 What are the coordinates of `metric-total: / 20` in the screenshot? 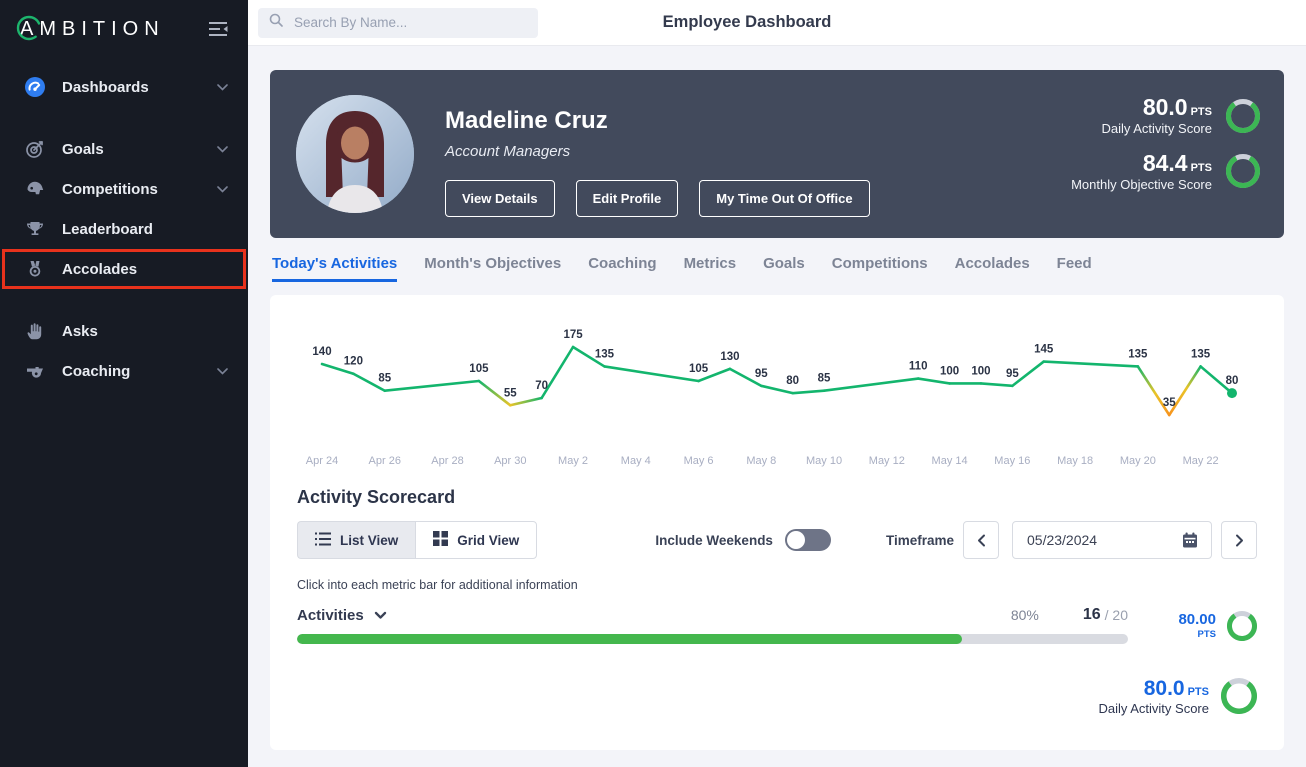 It's located at (1116, 615).